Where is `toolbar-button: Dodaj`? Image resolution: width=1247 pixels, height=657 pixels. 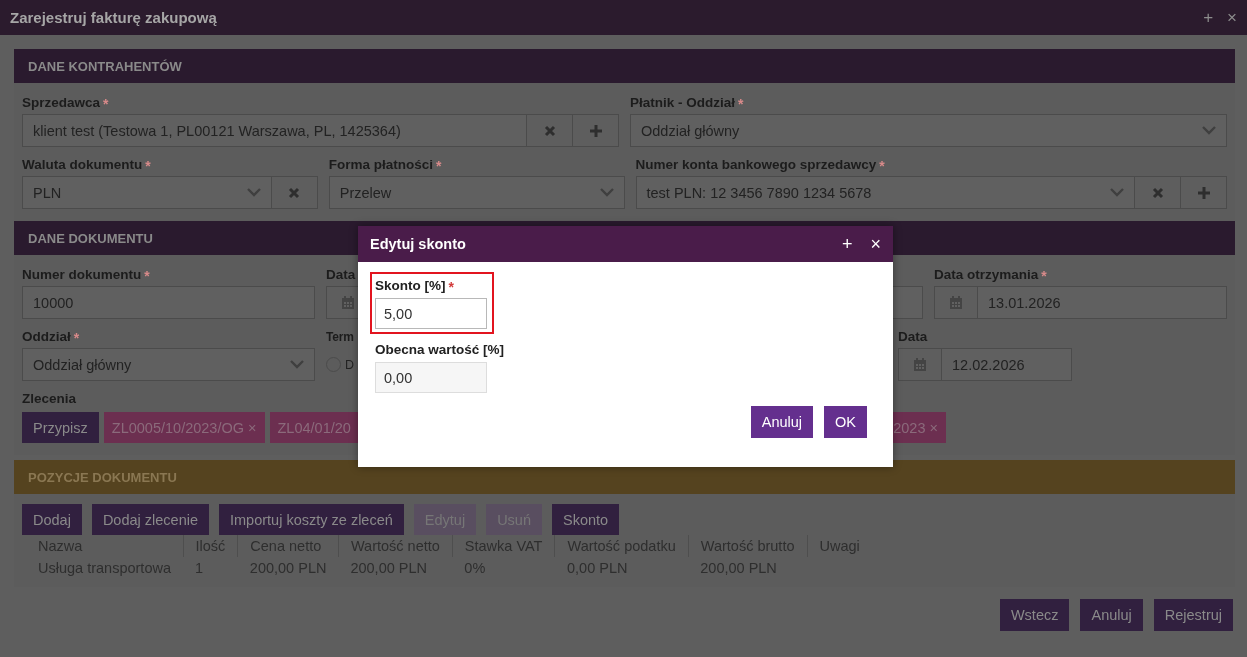 toolbar-button: Dodaj is located at coordinates (52, 519).